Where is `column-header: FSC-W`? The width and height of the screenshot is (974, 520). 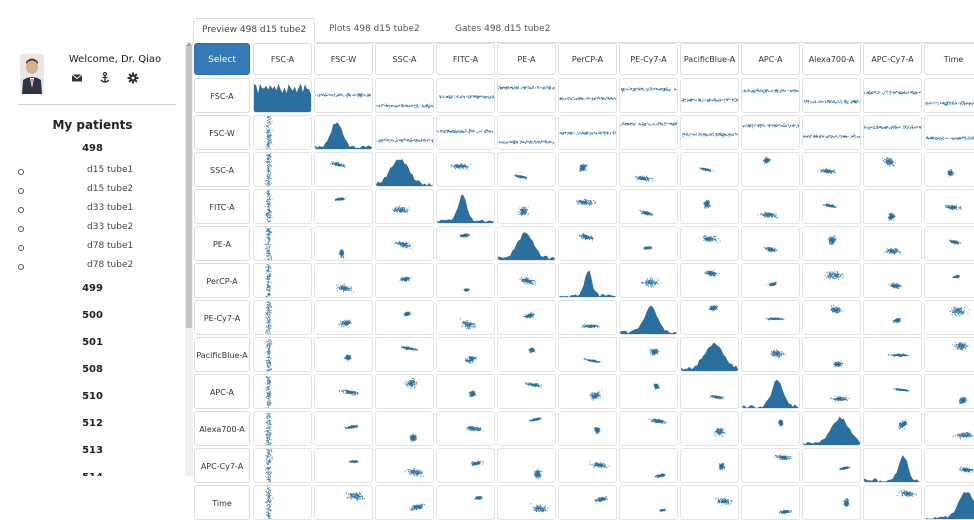
column-header: FSC-W is located at coordinates (343, 59).